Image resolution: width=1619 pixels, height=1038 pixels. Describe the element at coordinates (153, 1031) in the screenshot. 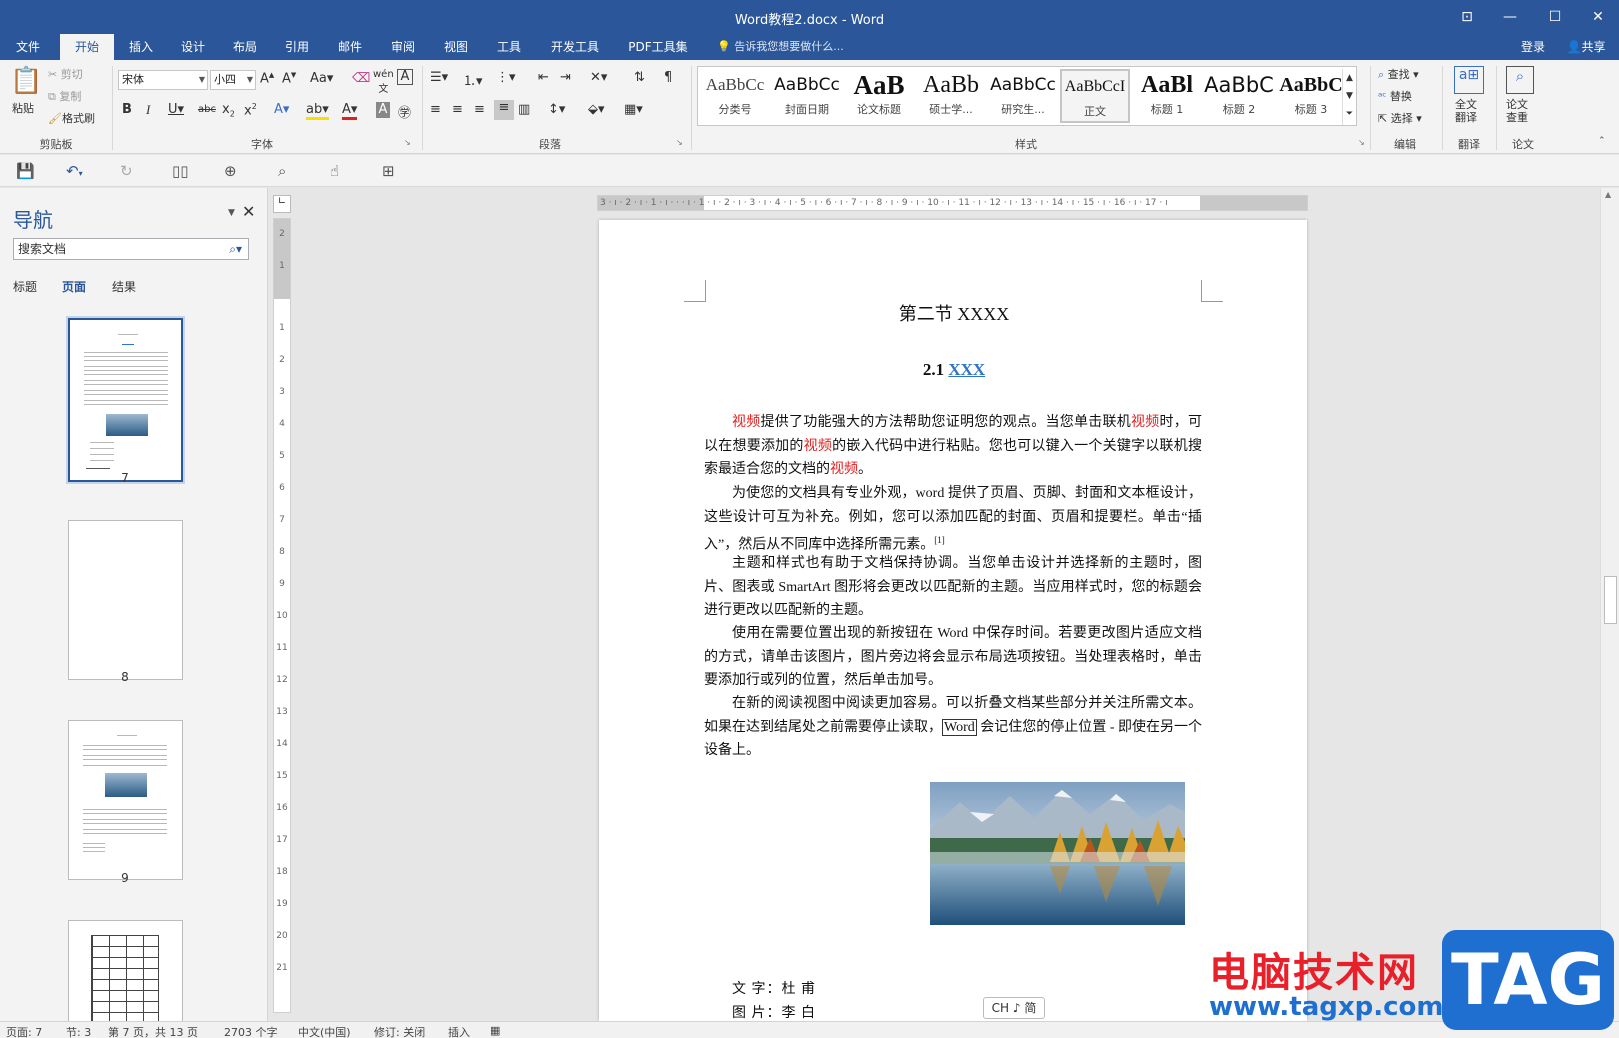

I see `status-page-count: 第 7 页，共 13 页` at that location.